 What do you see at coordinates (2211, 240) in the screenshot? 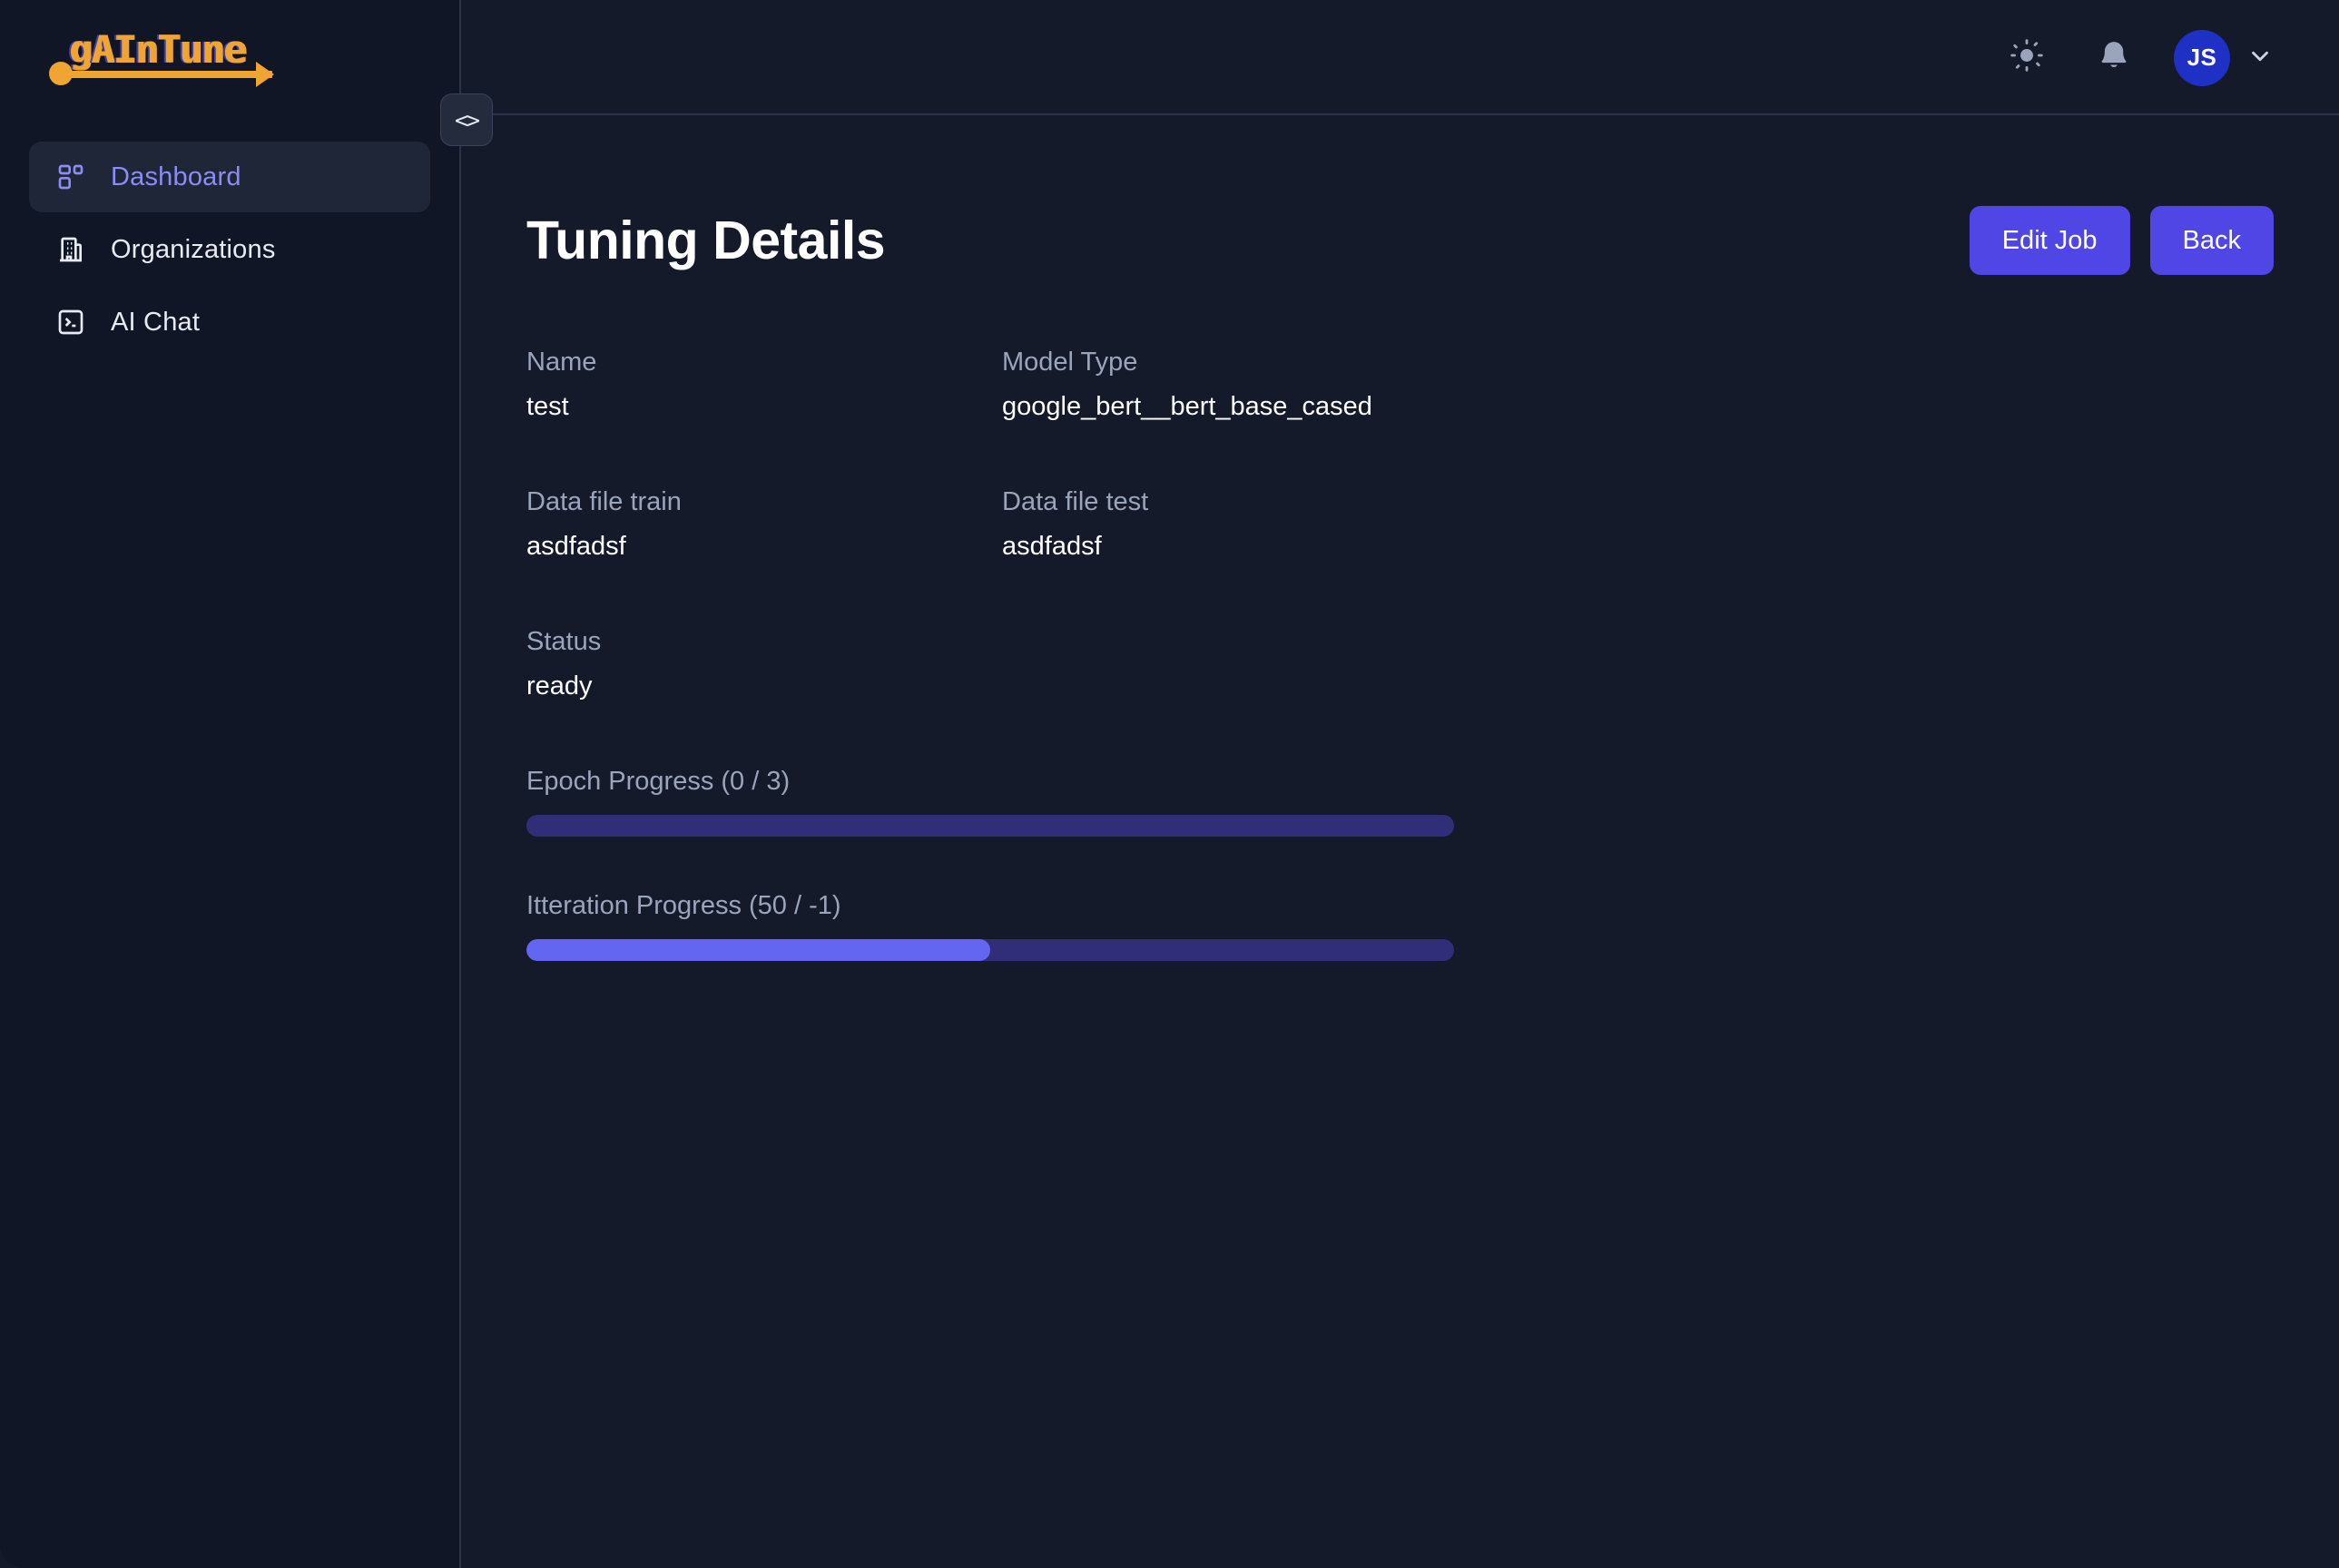
I see `back-button: Back` at bounding box center [2211, 240].